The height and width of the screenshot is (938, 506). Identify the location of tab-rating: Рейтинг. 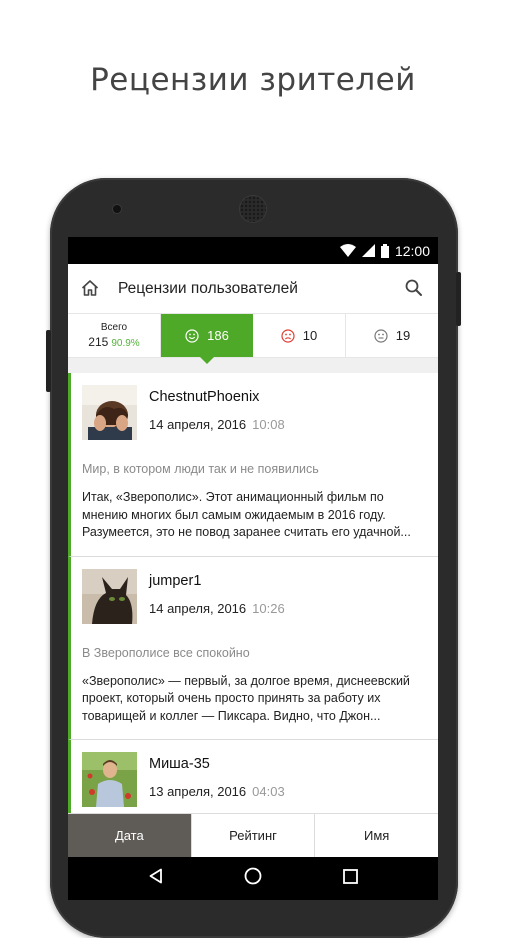
(254, 835).